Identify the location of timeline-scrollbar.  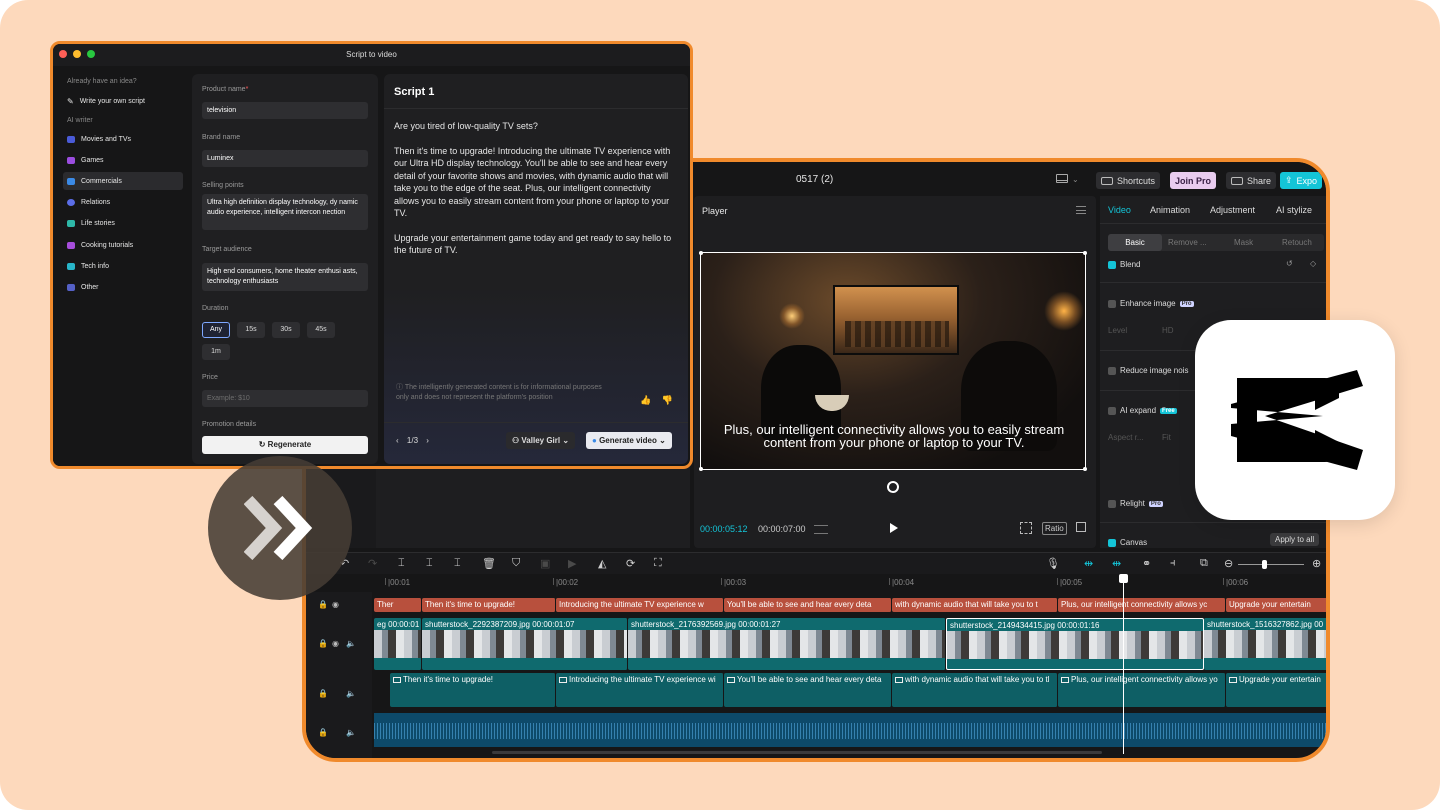
(797, 752).